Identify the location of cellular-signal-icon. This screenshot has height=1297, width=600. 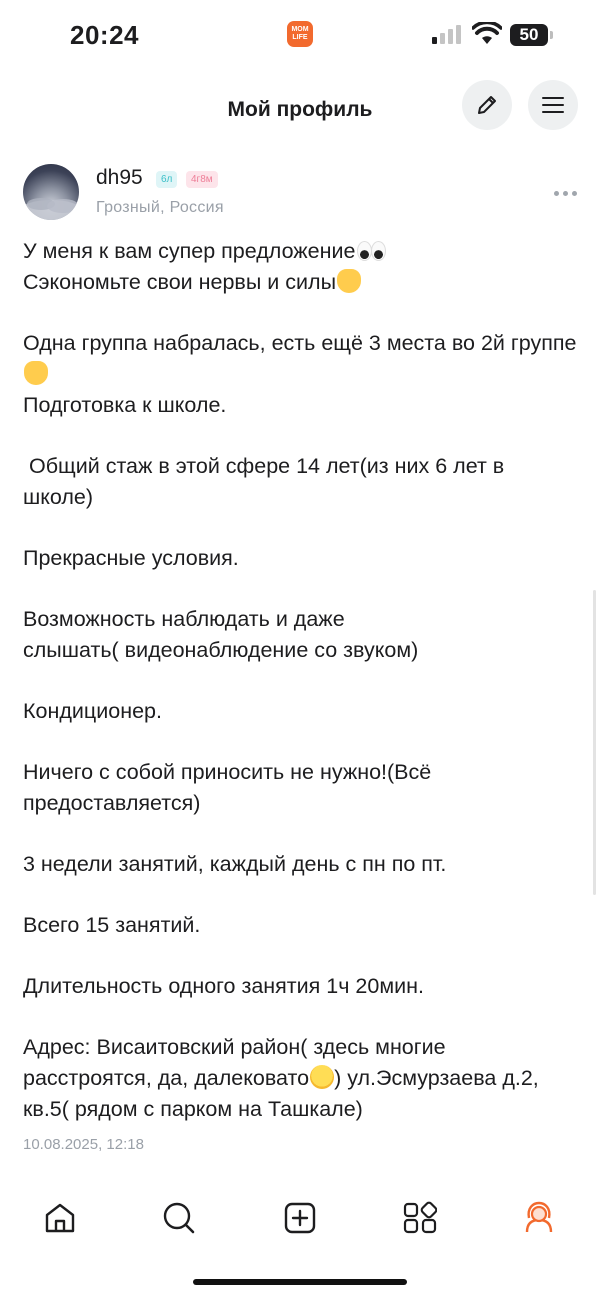
(446, 34).